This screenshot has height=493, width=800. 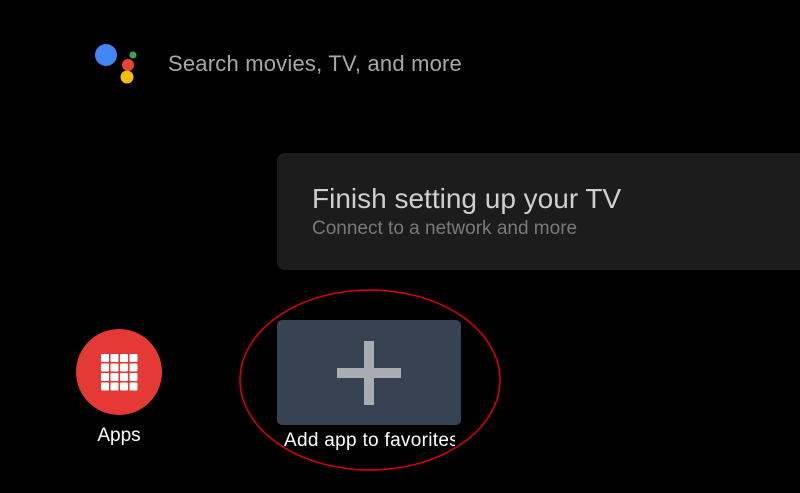 I want to click on apps-label: Apps, so click(x=119, y=435).